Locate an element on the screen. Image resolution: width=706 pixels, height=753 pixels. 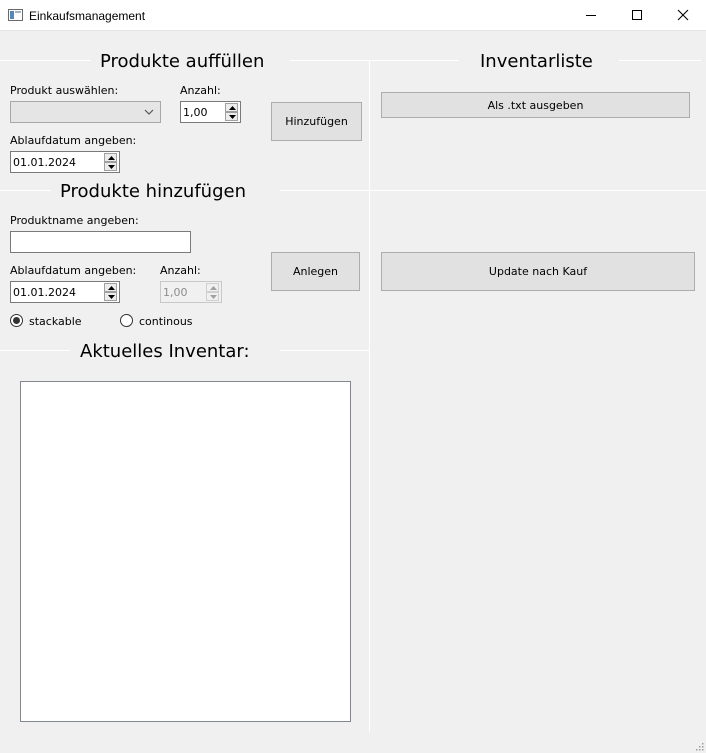
product-select is located at coordinates (85, 112).